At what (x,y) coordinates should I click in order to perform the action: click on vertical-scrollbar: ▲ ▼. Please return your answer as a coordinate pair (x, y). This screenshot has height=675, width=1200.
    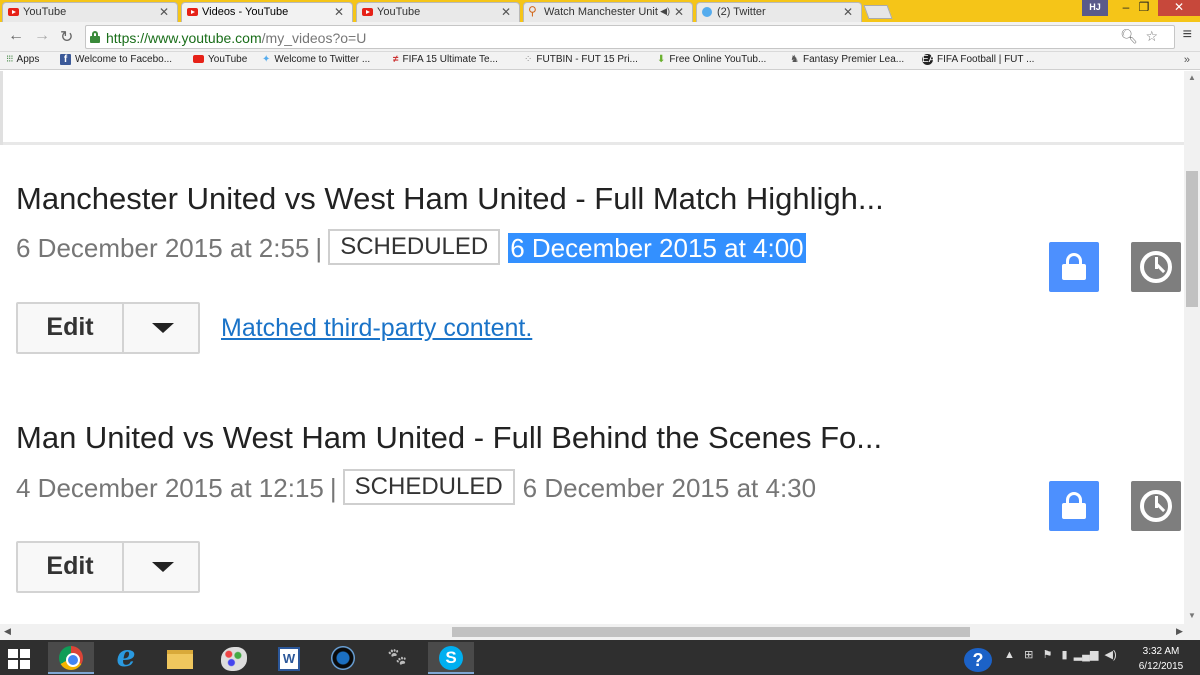
    Looking at the image, I should click on (1192, 347).